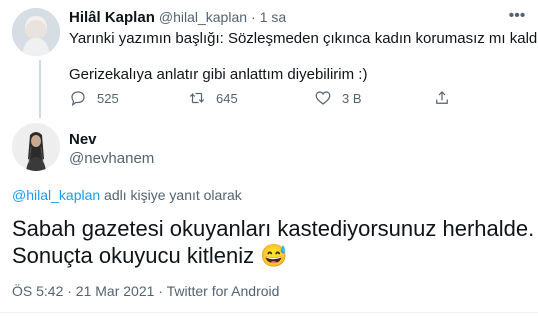  I want to click on retweet-count: 645, so click(227, 98).